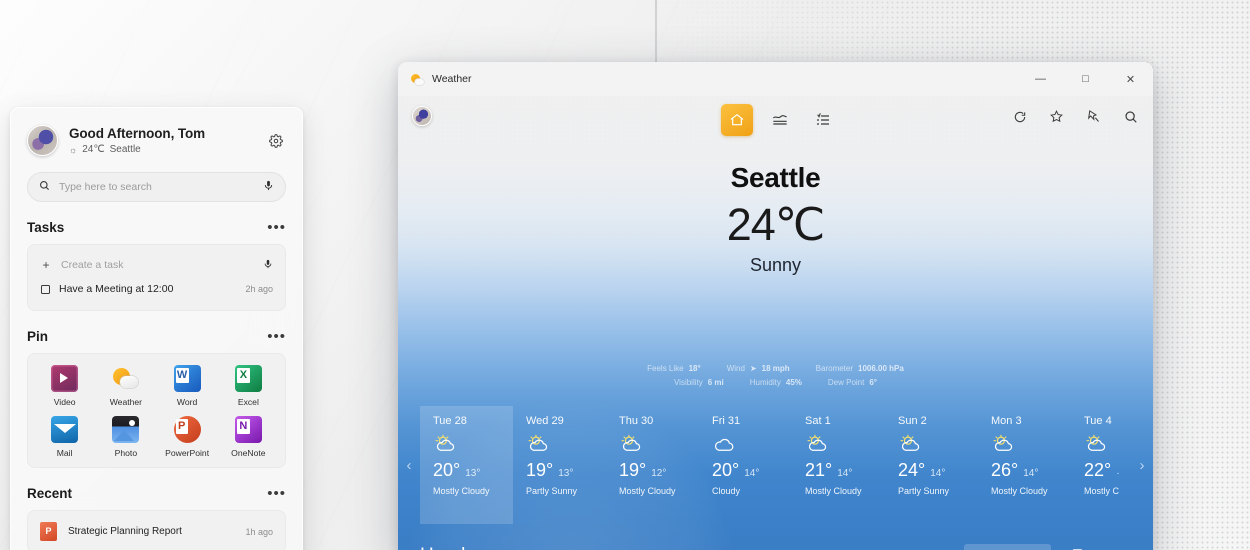 The width and height of the screenshot is (1250, 550). What do you see at coordinates (1040, 79) in the screenshot?
I see `minimize-button: —` at bounding box center [1040, 79].